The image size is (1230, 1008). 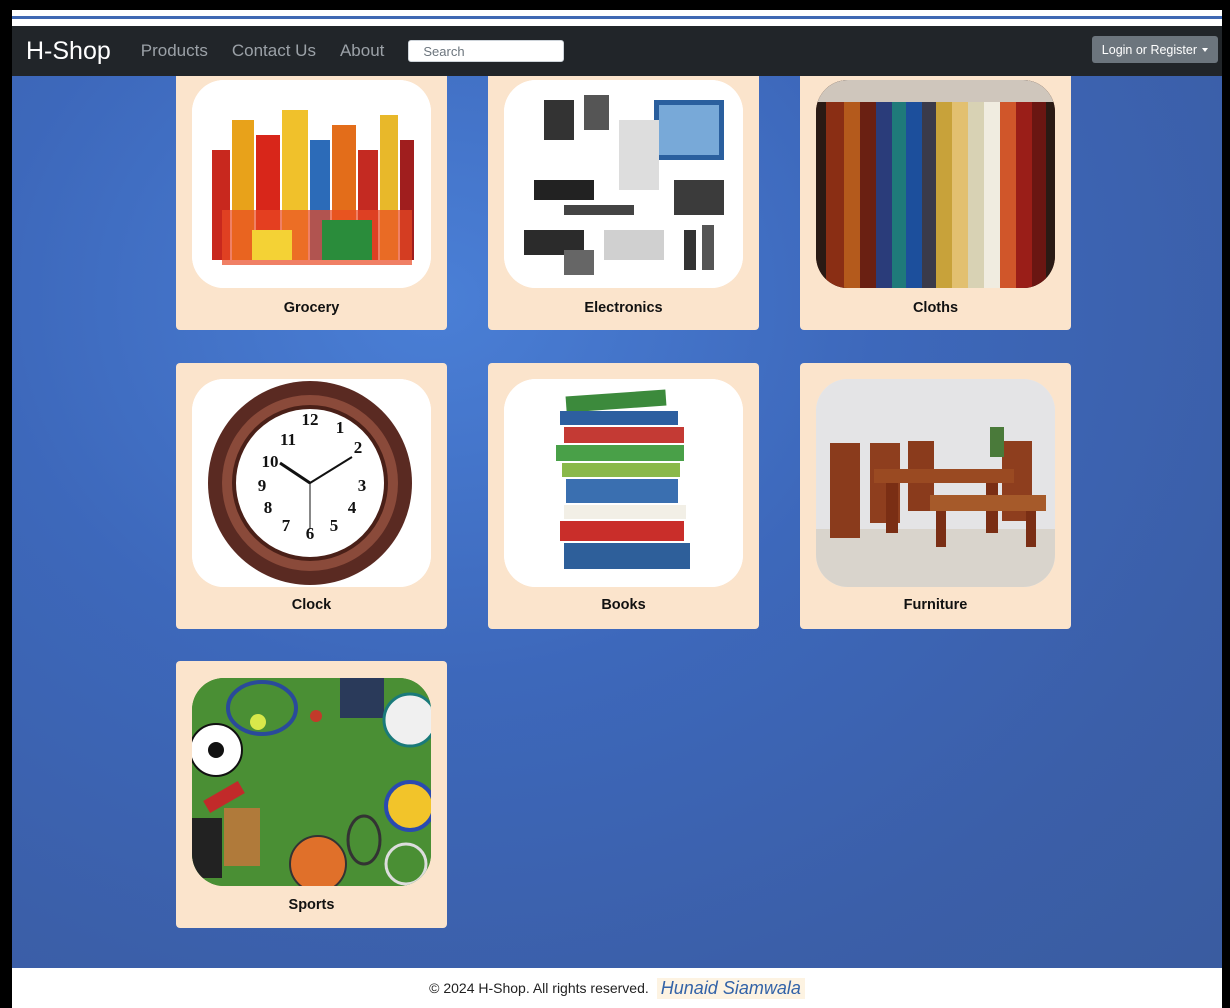 What do you see at coordinates (935, 184) in the screenshot?
I see `cloths-image` at bounding box center [935, 184].